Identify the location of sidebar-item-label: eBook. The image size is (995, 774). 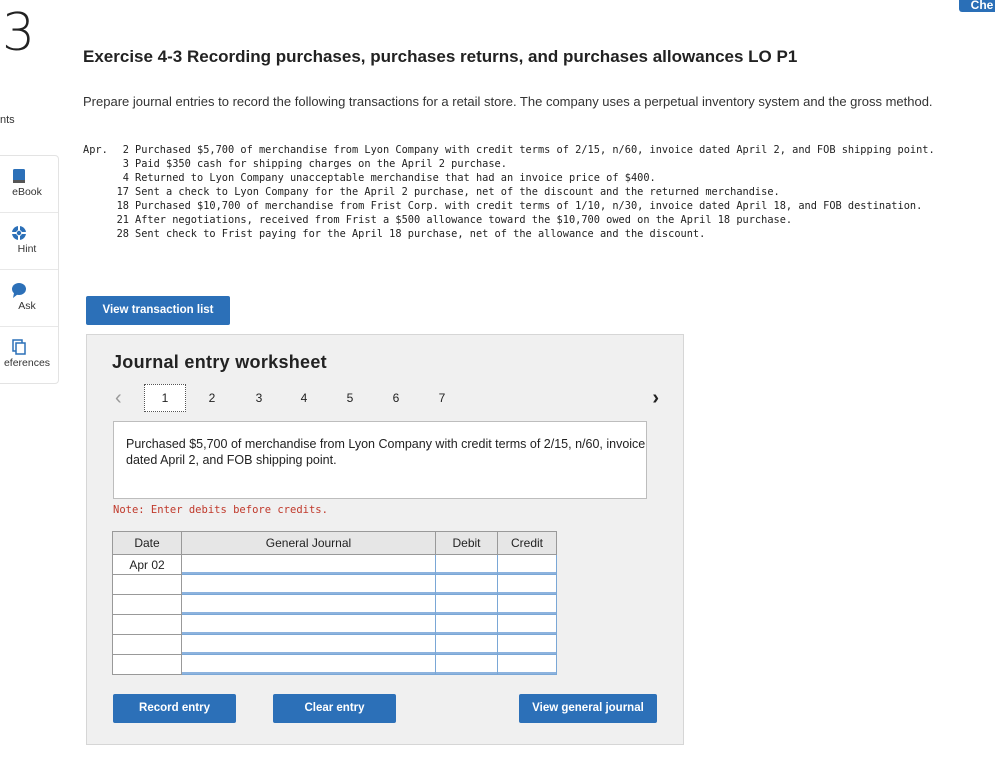
(27, 192).